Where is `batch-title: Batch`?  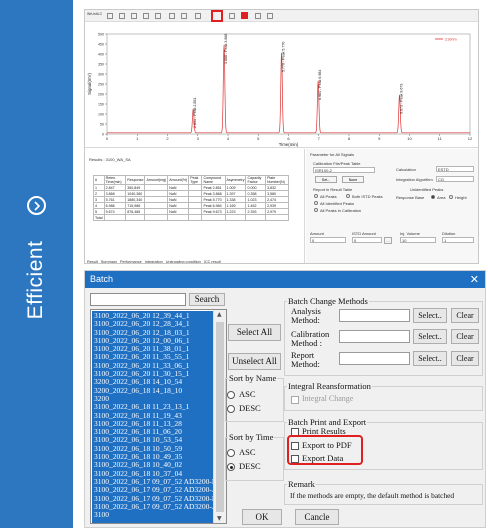
batch-title: Batch is located at coordinates (102, 279).